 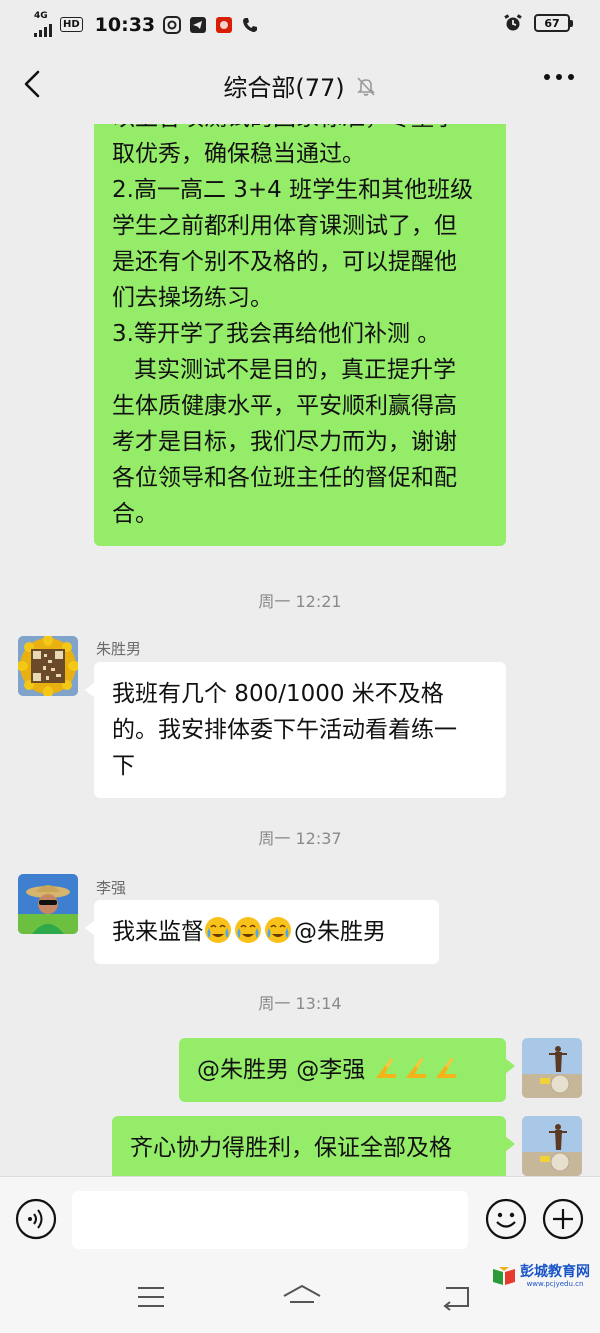 I want to click on chat-title: 综合部(77), so click(x=284, y=88).